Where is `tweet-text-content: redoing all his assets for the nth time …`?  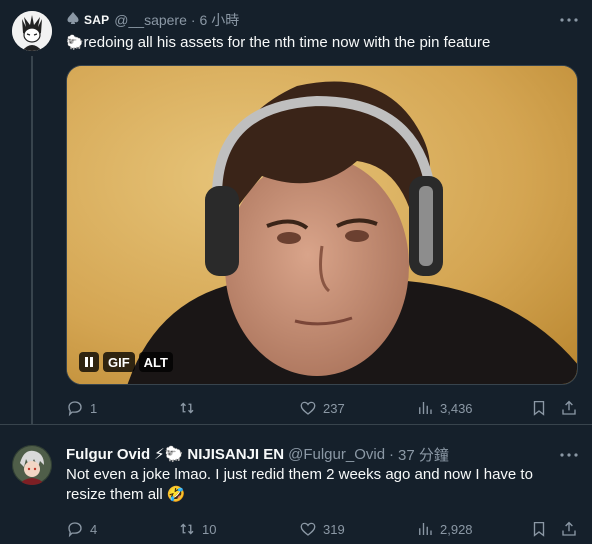
tweet-text-content: redoing all his assets for the nth time … is located at coordinates (287, 42).